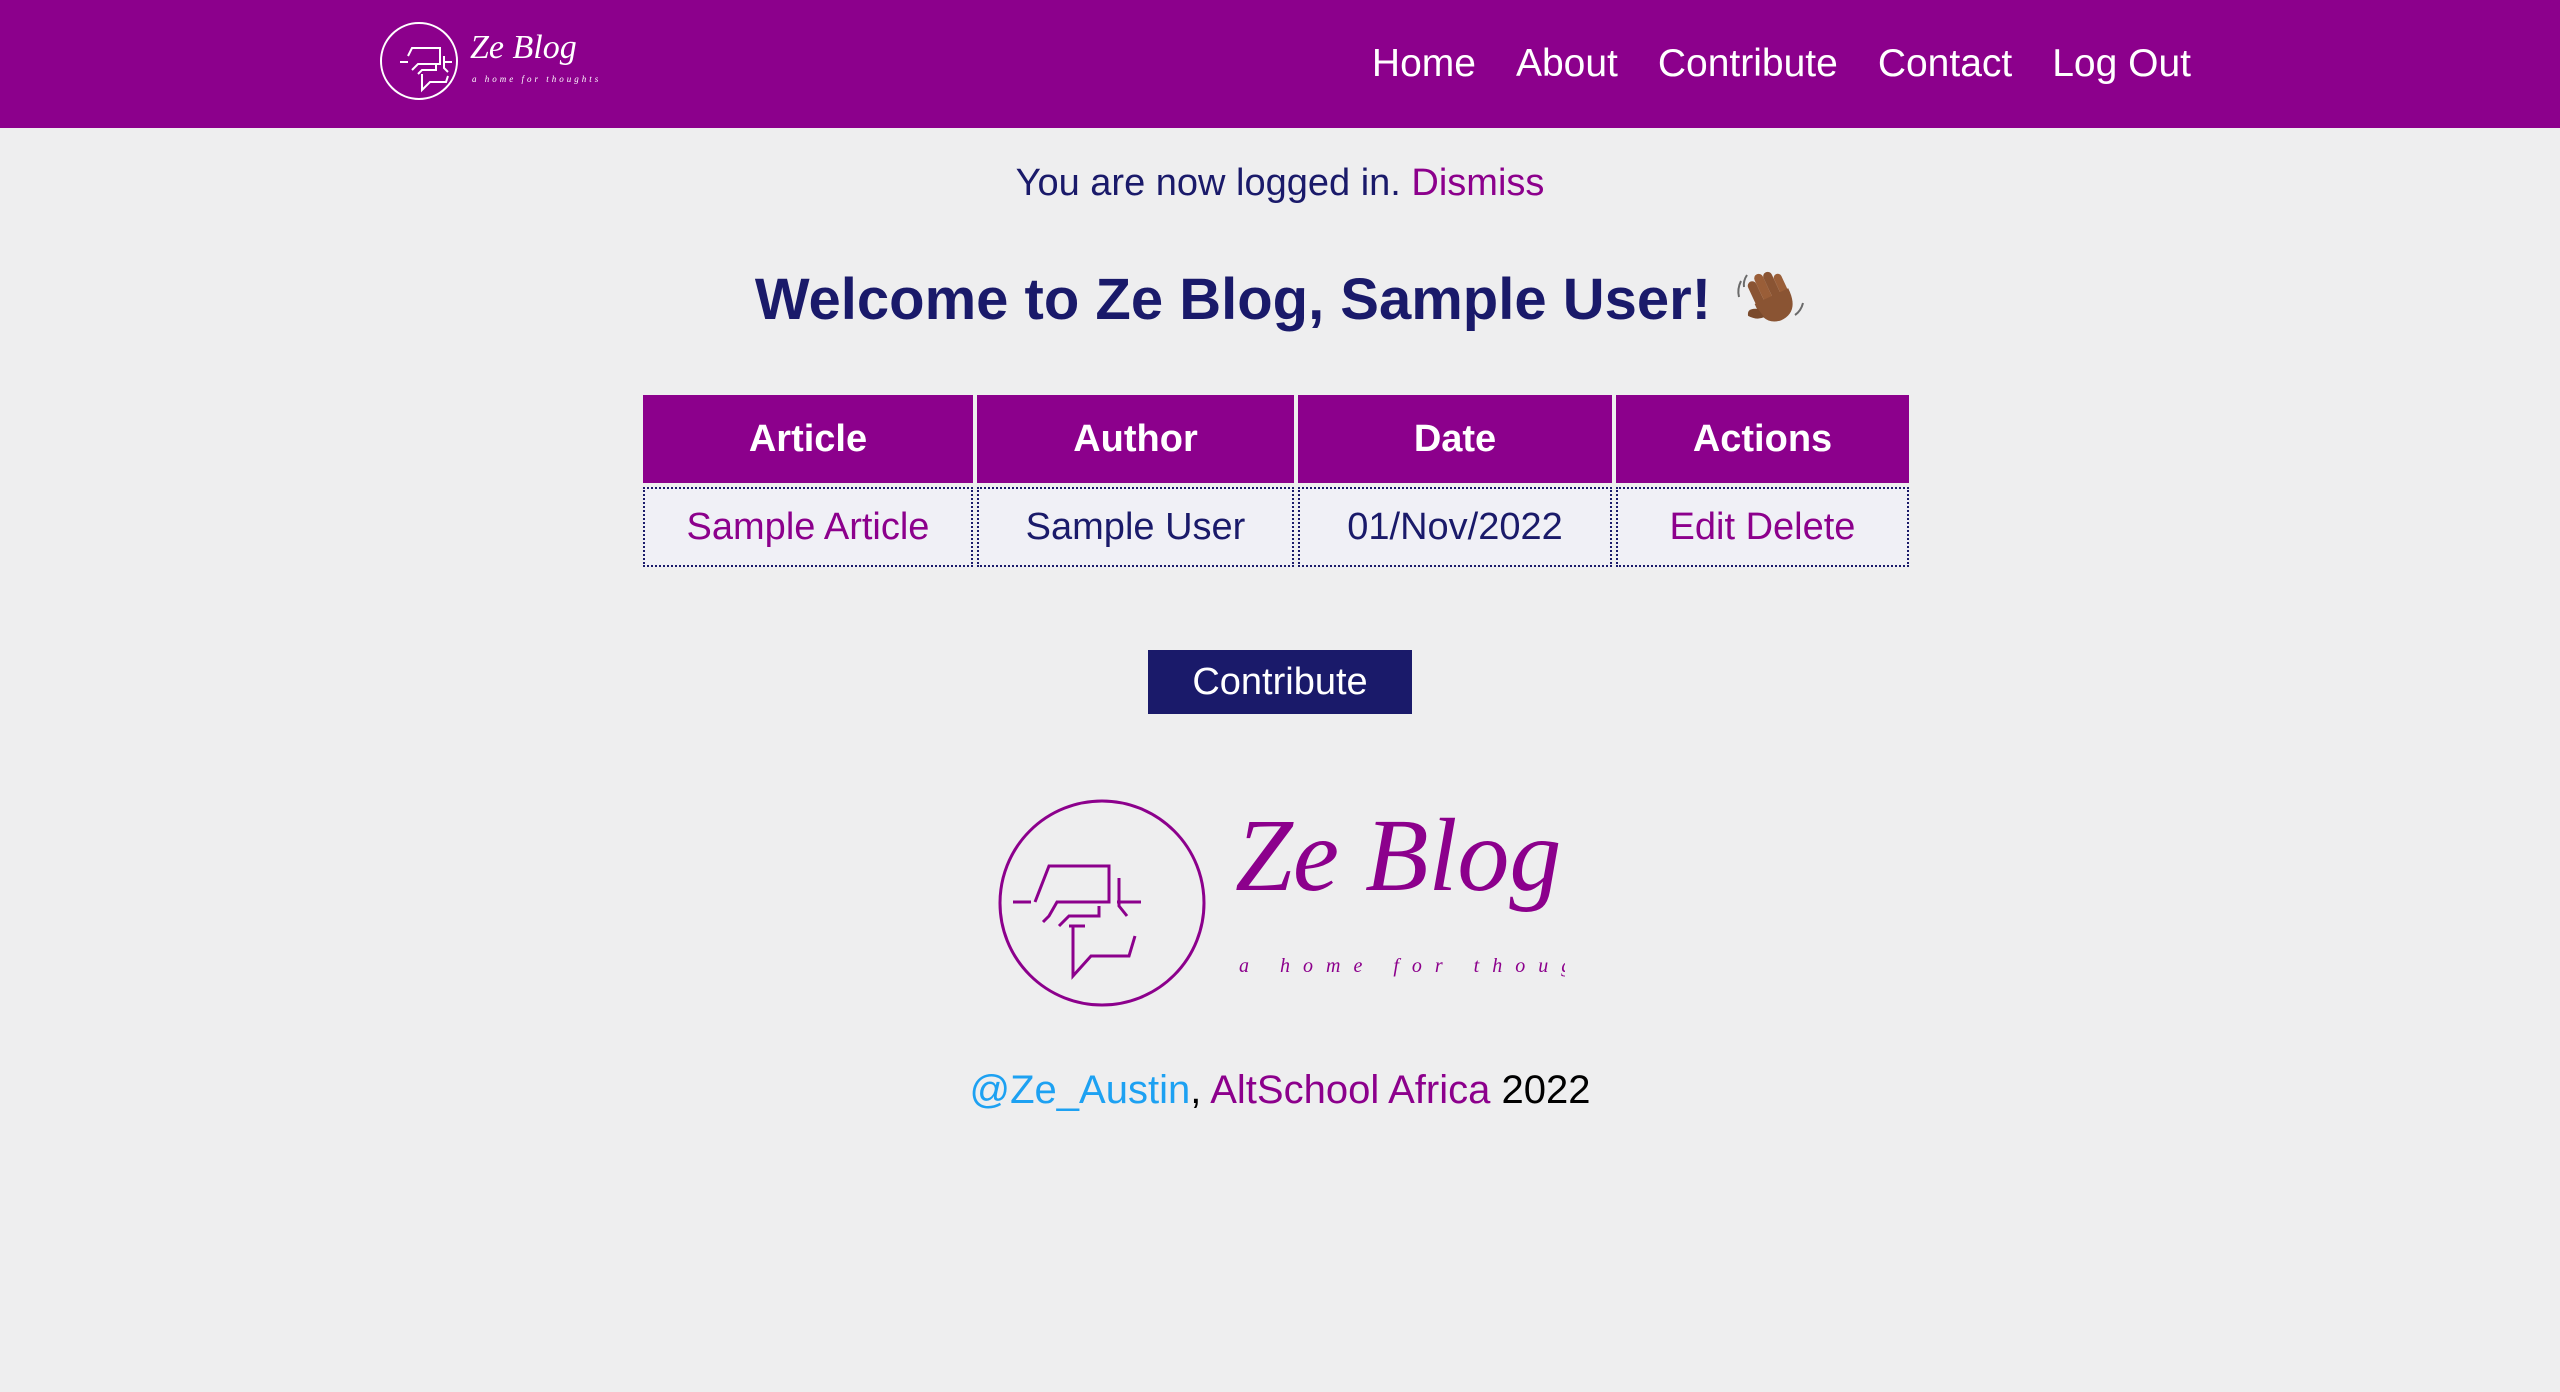 This screenshot has width=2560, height=1392. I want to click on ze-blog-logo: Ze Blog a home for thoughts, so click(493, 61).